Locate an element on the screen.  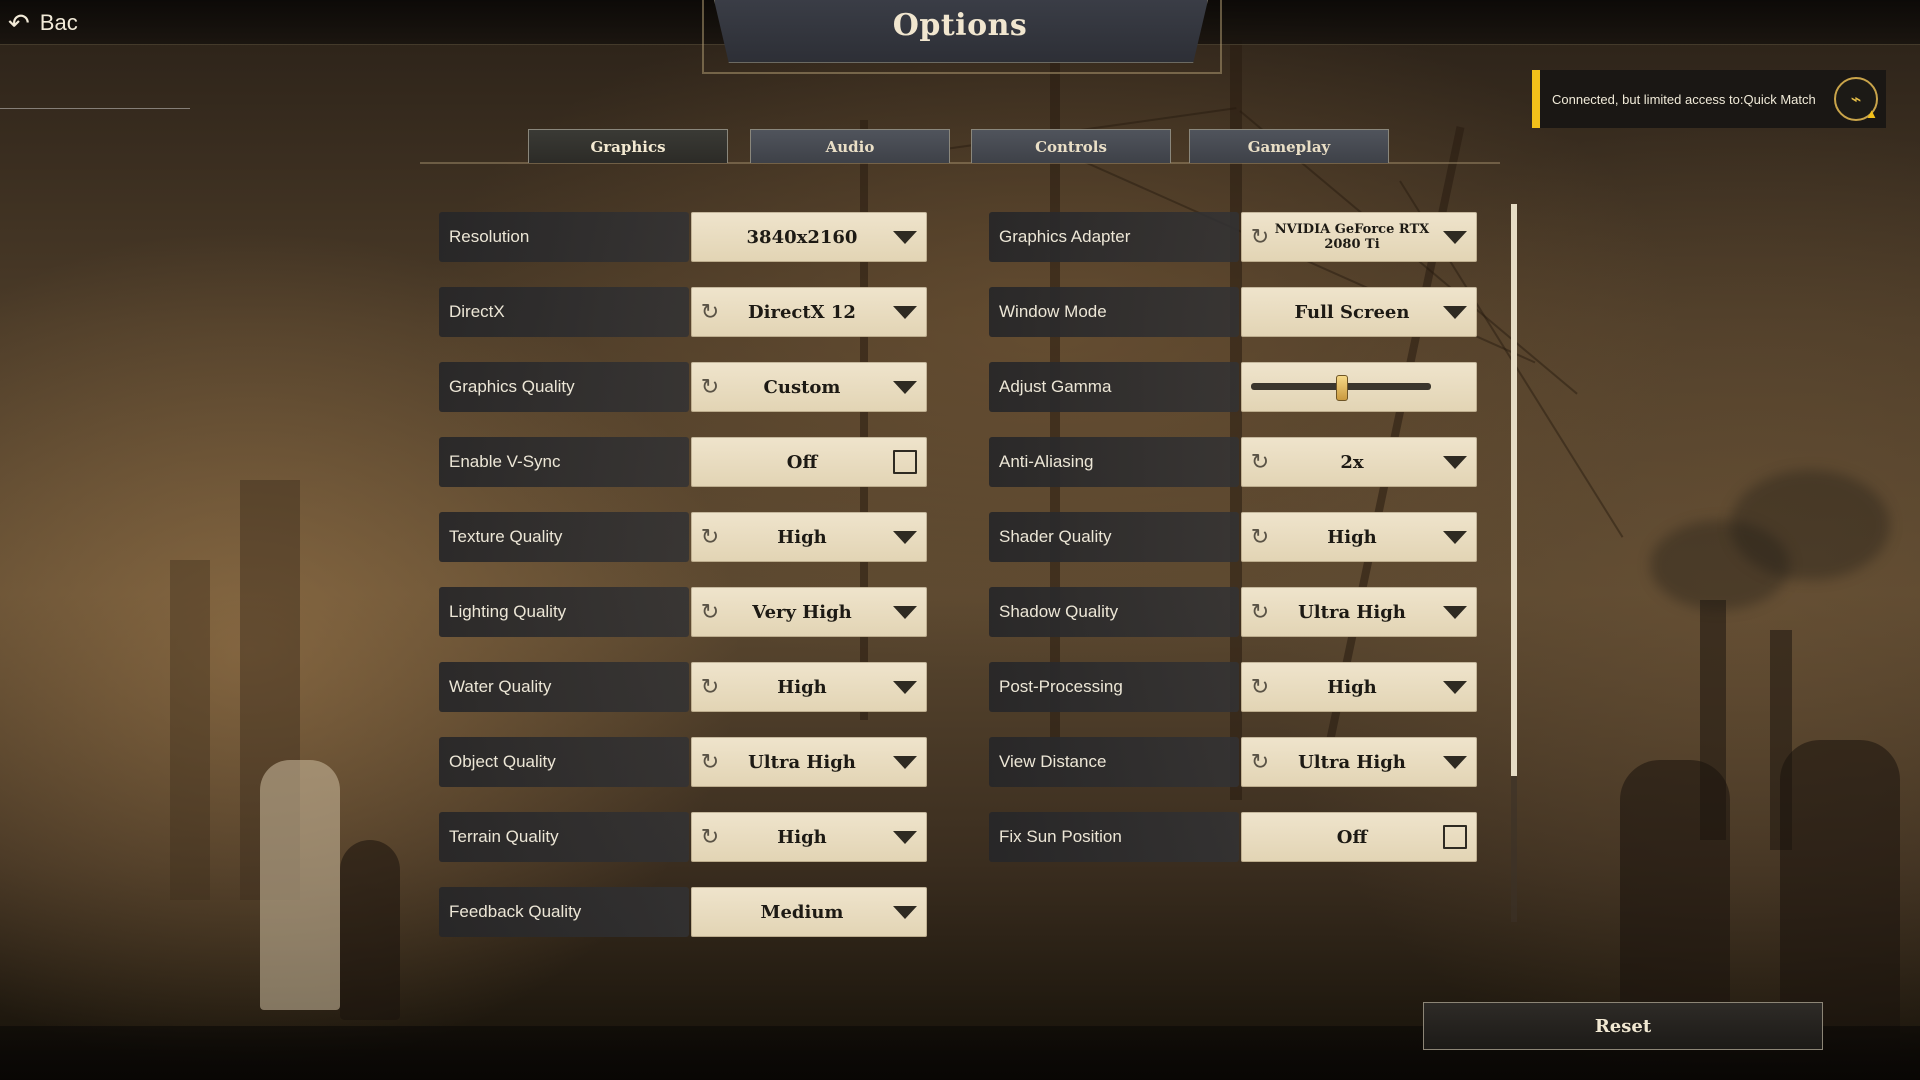
setting-row-fix-sun-position: Fix Sun Position Off is located at coordinates (1234, 837).